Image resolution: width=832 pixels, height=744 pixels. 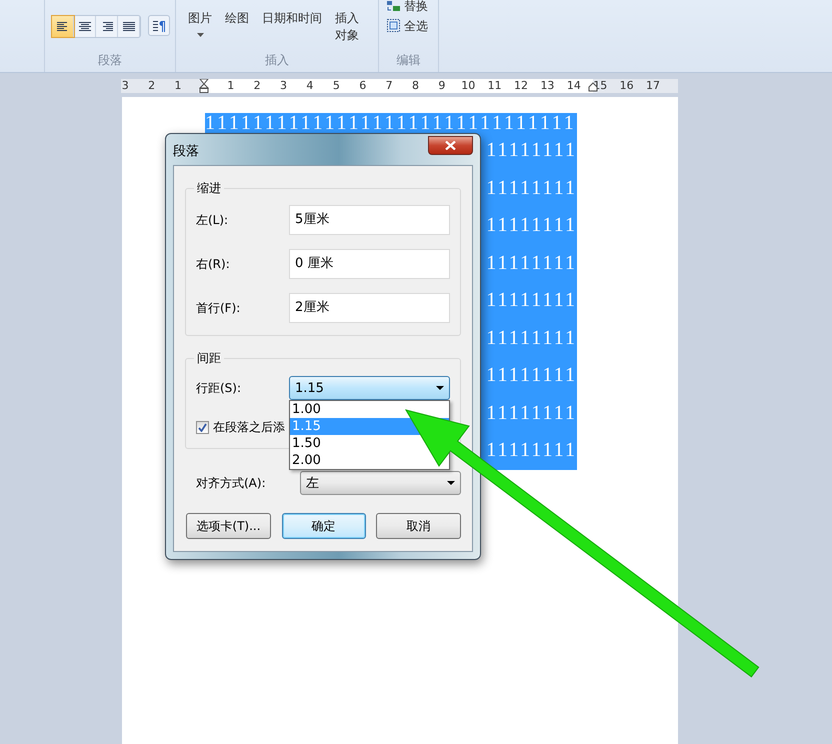 What do you see at coordinates (336, 86) in the screenshot?
I see `ruler-number: 5` at bounding box center [336, 86].